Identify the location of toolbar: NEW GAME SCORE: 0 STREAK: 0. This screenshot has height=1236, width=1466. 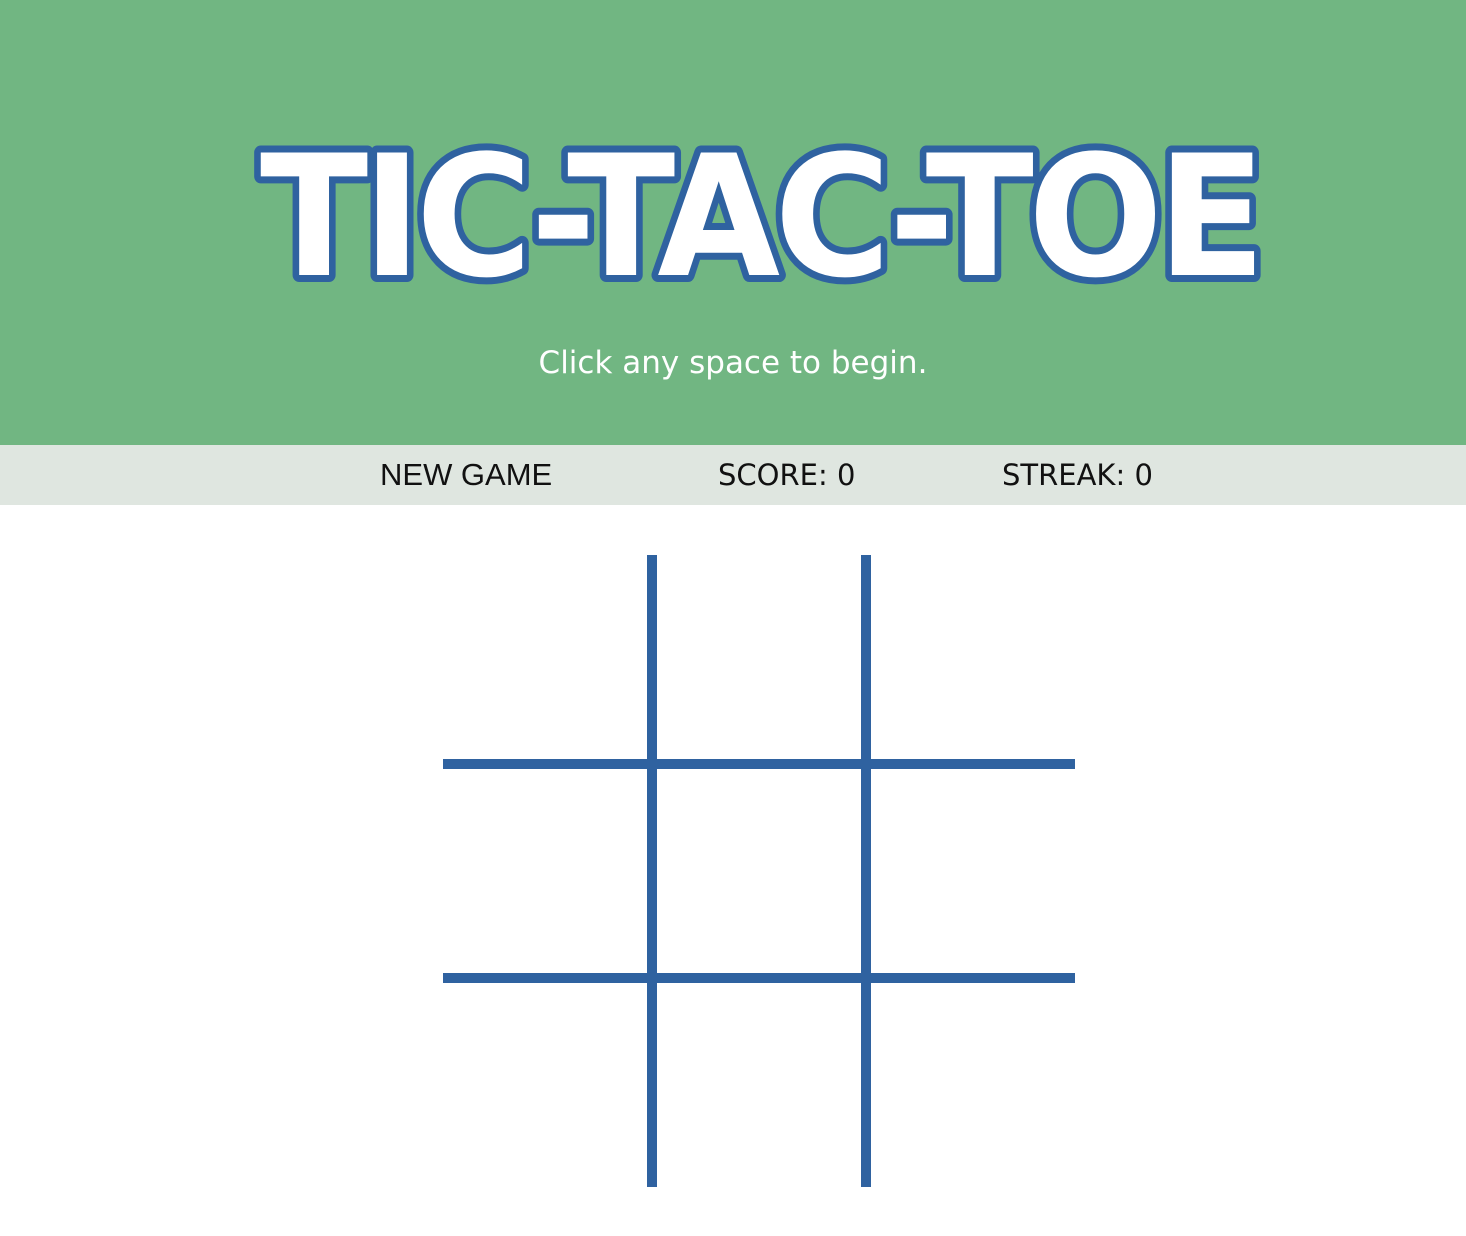
(733, 475).